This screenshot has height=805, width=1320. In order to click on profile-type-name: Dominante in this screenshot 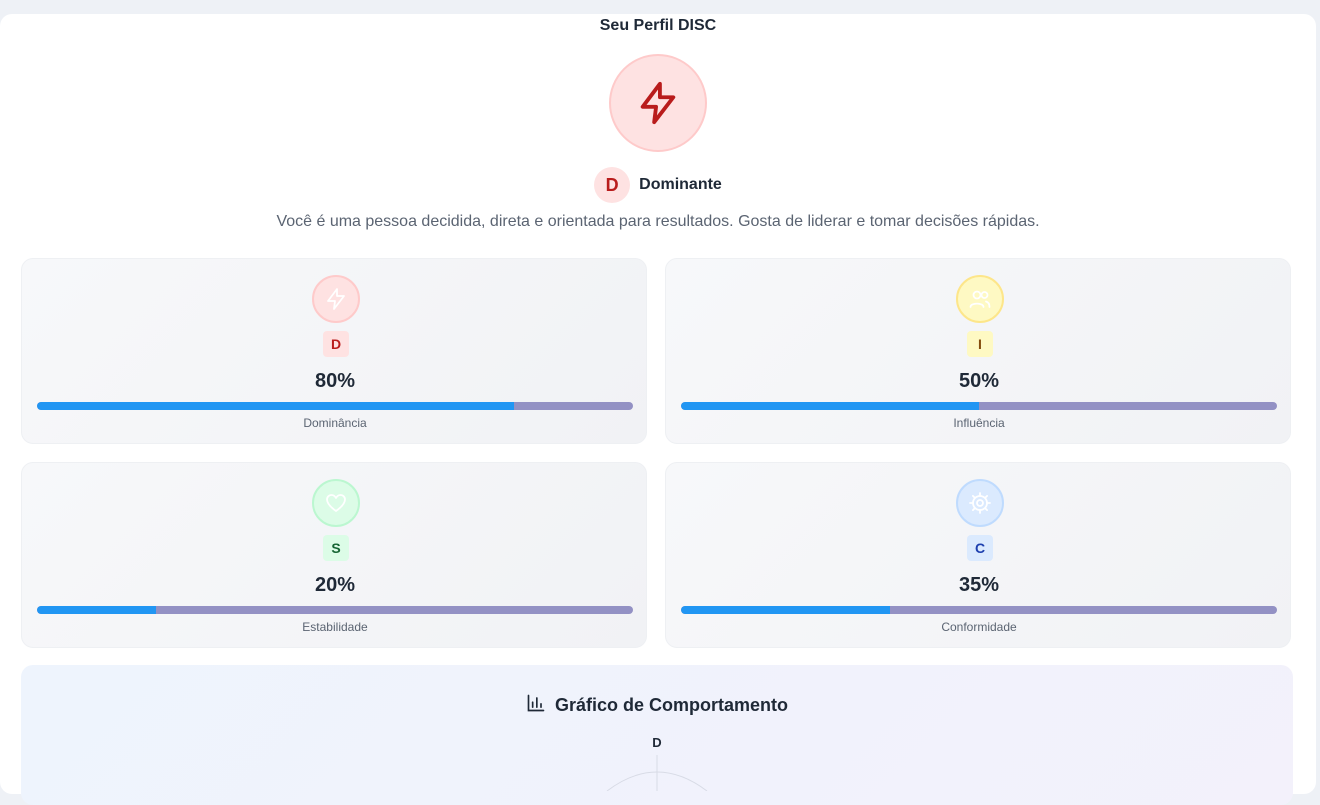, I will do `click(680, 184)`.